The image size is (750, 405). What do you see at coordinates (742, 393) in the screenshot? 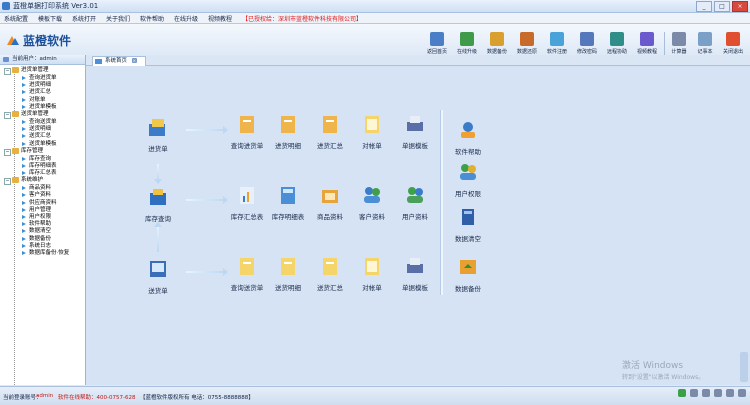
I see `gear-icon` at bounding box center [742, 393].